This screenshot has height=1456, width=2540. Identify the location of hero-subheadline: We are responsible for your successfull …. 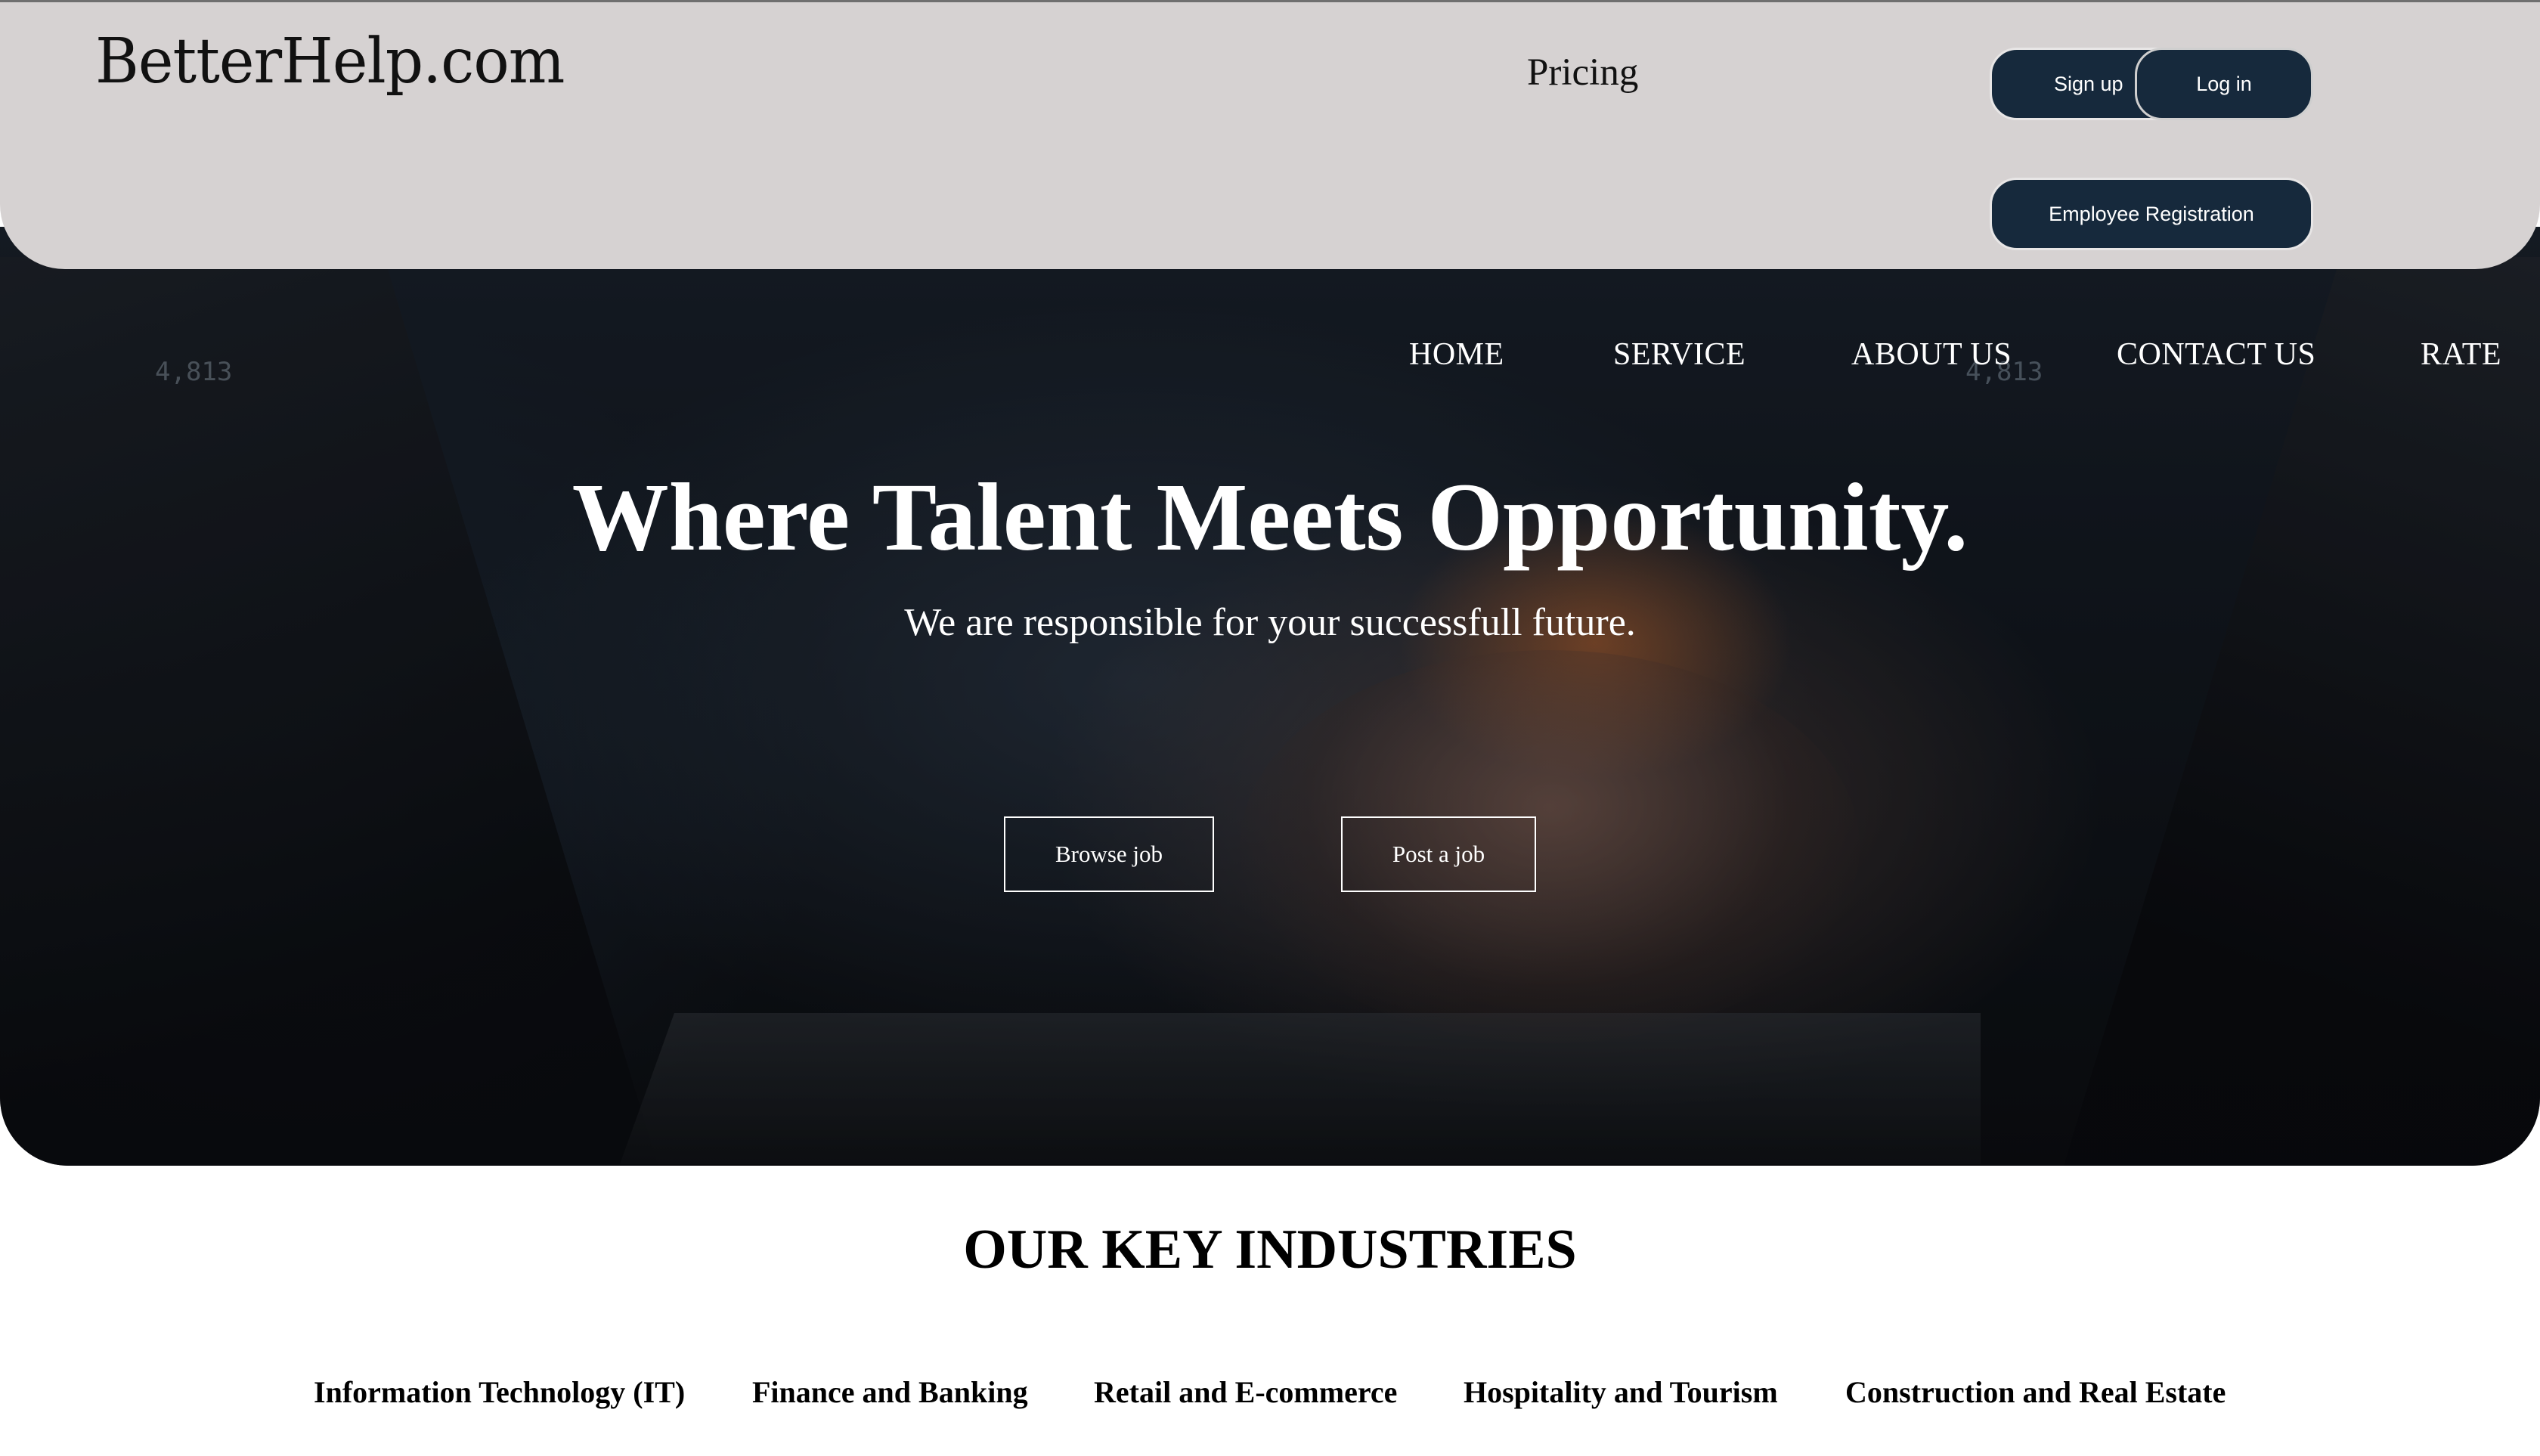
(1270, 622).